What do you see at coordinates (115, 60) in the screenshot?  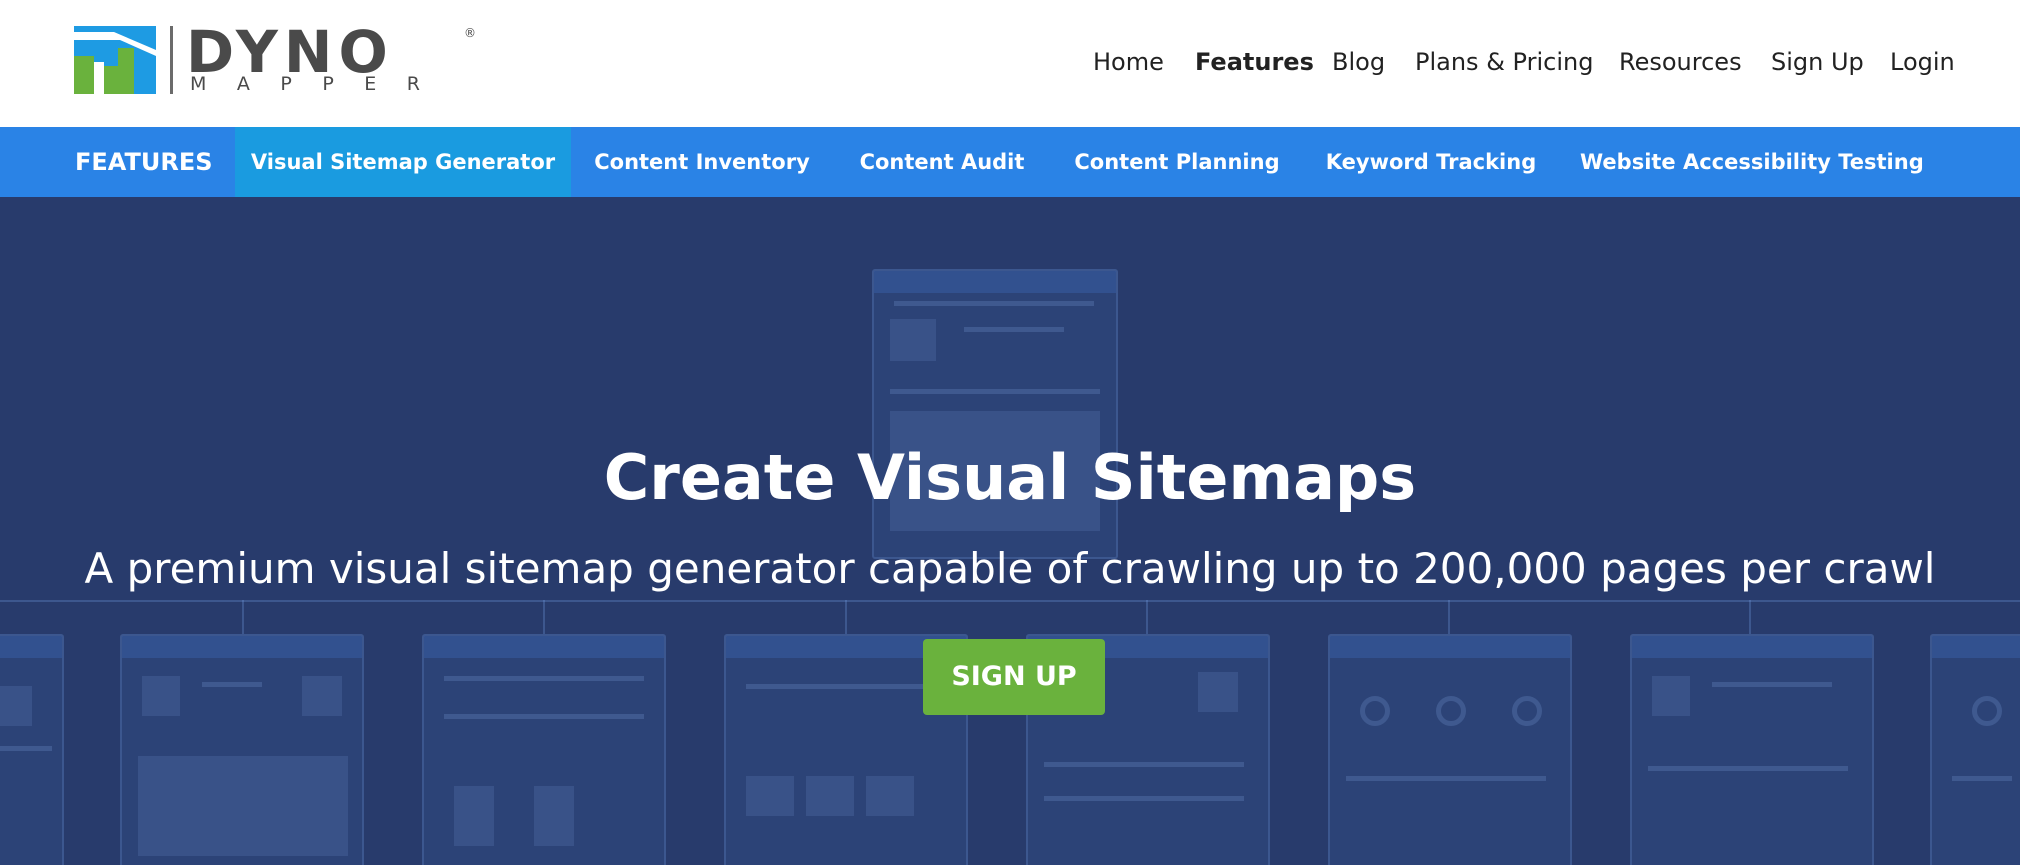 I see `logo-mark-icon` at bounding box center [115, 60].